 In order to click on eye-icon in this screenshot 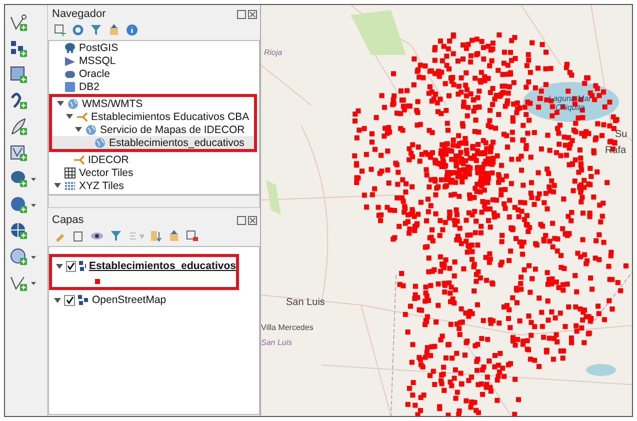, I will do `click(97, 236)`.